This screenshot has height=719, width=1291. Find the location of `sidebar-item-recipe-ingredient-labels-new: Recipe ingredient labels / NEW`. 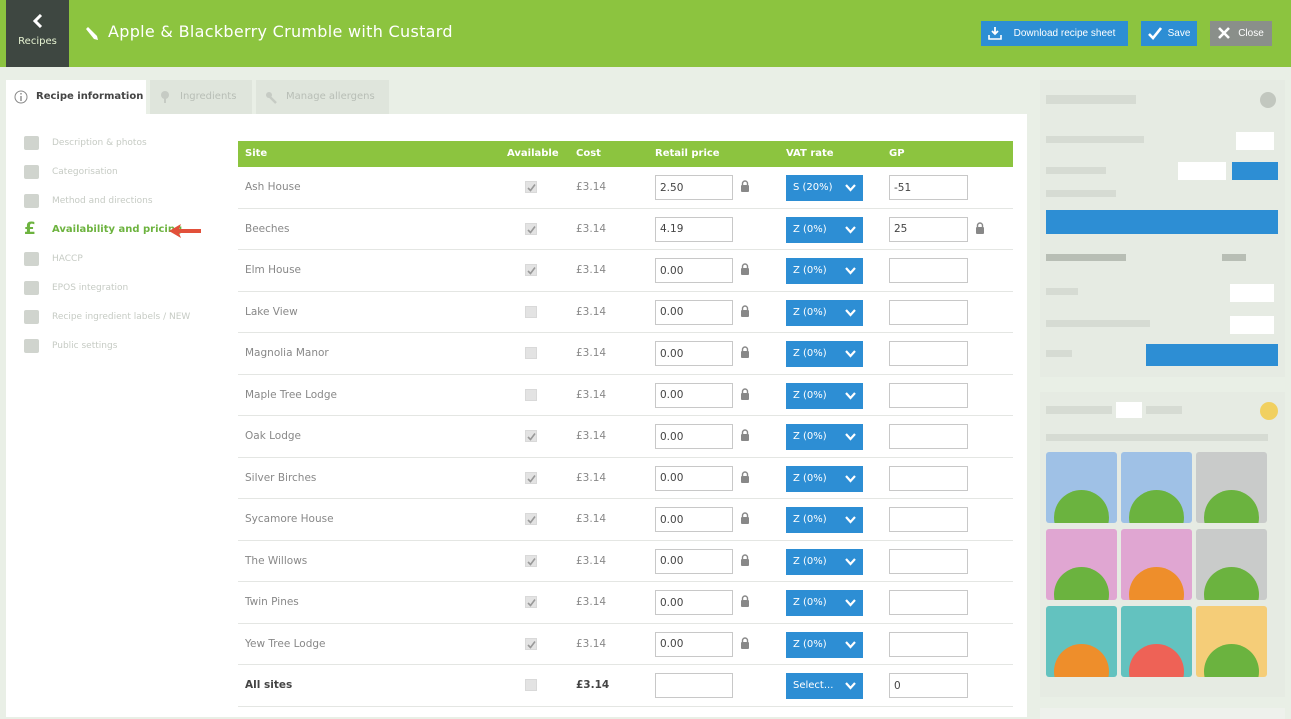

sidebar-item-recipe-ingredient-labels-new: Recipe ingredient labels / NEW is located at coordinates (122, 324).